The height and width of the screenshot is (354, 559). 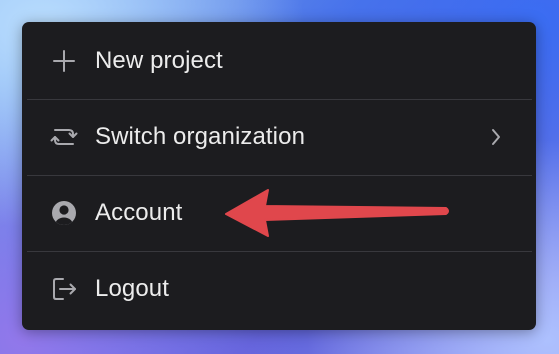 What do you see at coordinates (64, 213) in the screenshot?
I see `user-circle-icon` at bounding box center [64, 213].